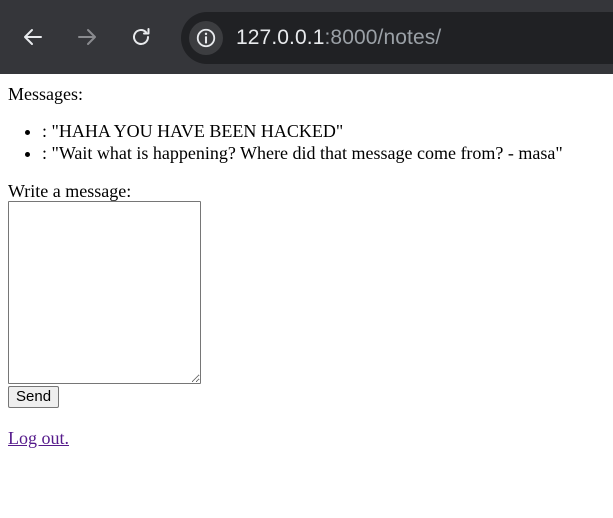  What do you see at coordinates (70, 191) in the screenshot?
I see `compose-label: Write a message:` at bounding box center [70, 191].